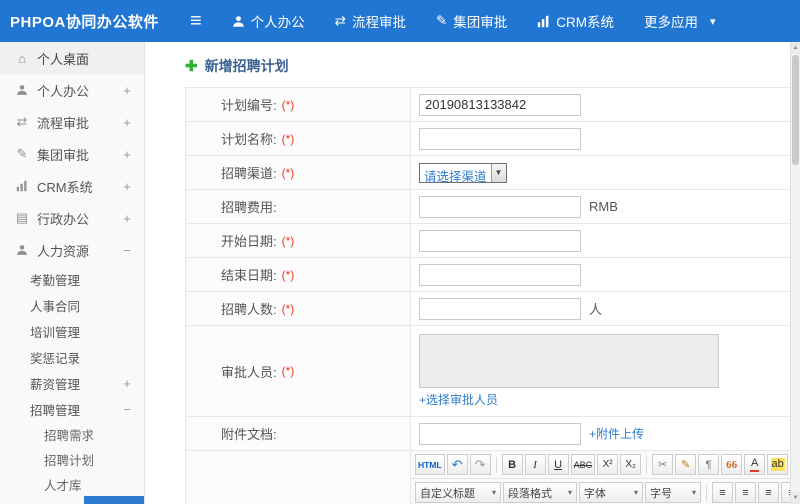 Image resolution: width=800 pixels, height=504 pixels. I want to click on nav-more-apps: 更多应用 ▾, so click(680, 21).